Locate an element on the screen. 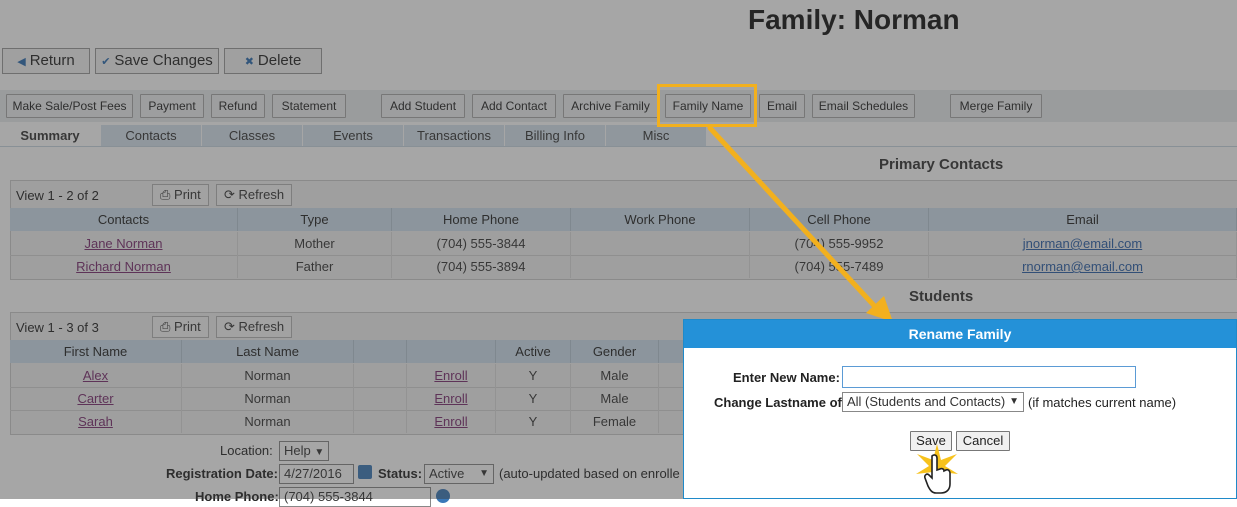 The width and height of the screenshot is (1237, 507). chevron-down-icon: ▼ is located at coordinates (1014, 401).